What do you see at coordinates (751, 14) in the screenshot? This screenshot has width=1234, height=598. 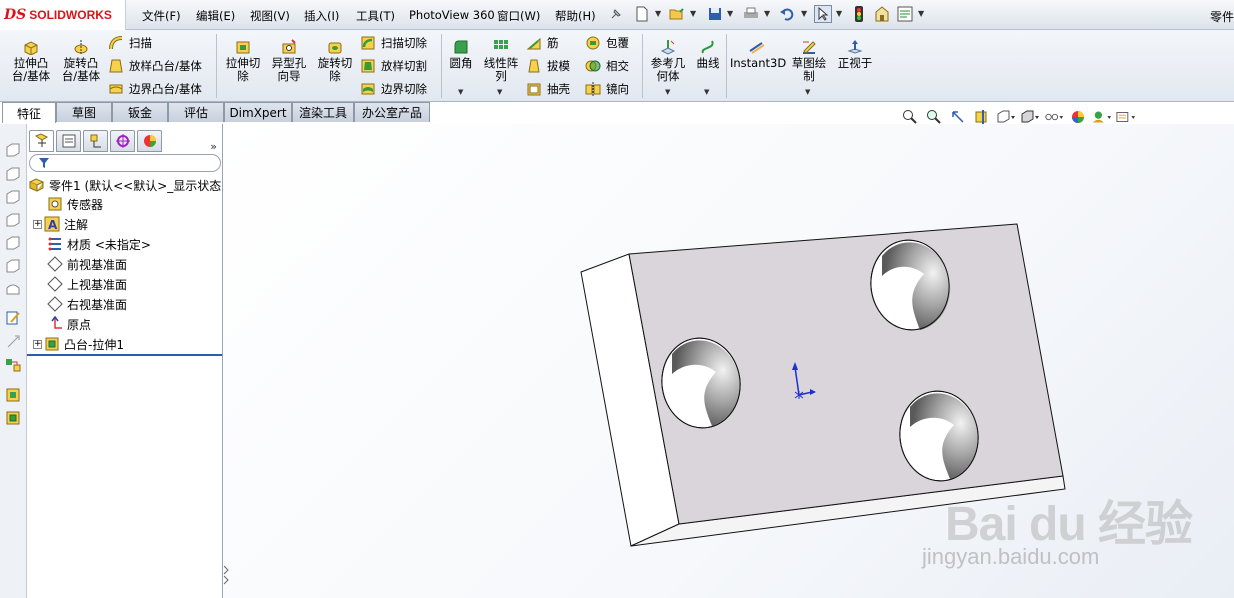 I see `print-icon` at bounding box center [751, 14].